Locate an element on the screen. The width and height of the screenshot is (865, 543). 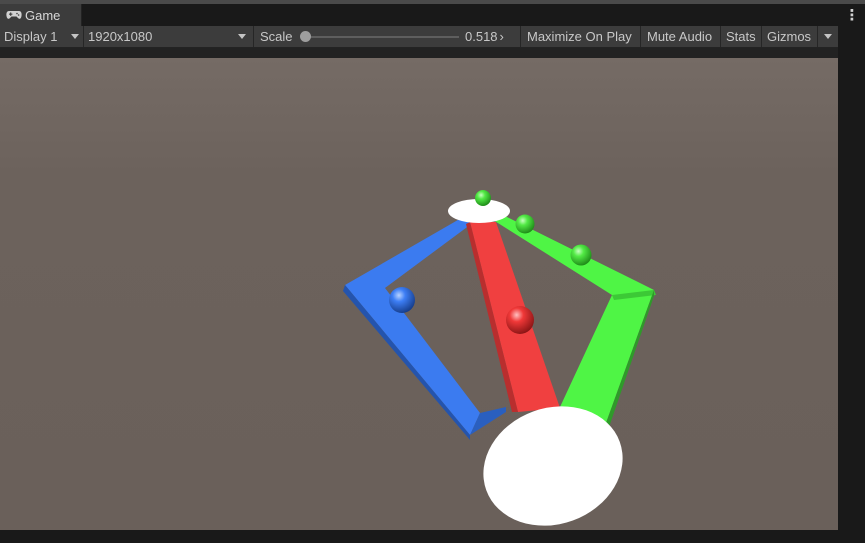
scale-slider-track is located at coordinates (382, 37).